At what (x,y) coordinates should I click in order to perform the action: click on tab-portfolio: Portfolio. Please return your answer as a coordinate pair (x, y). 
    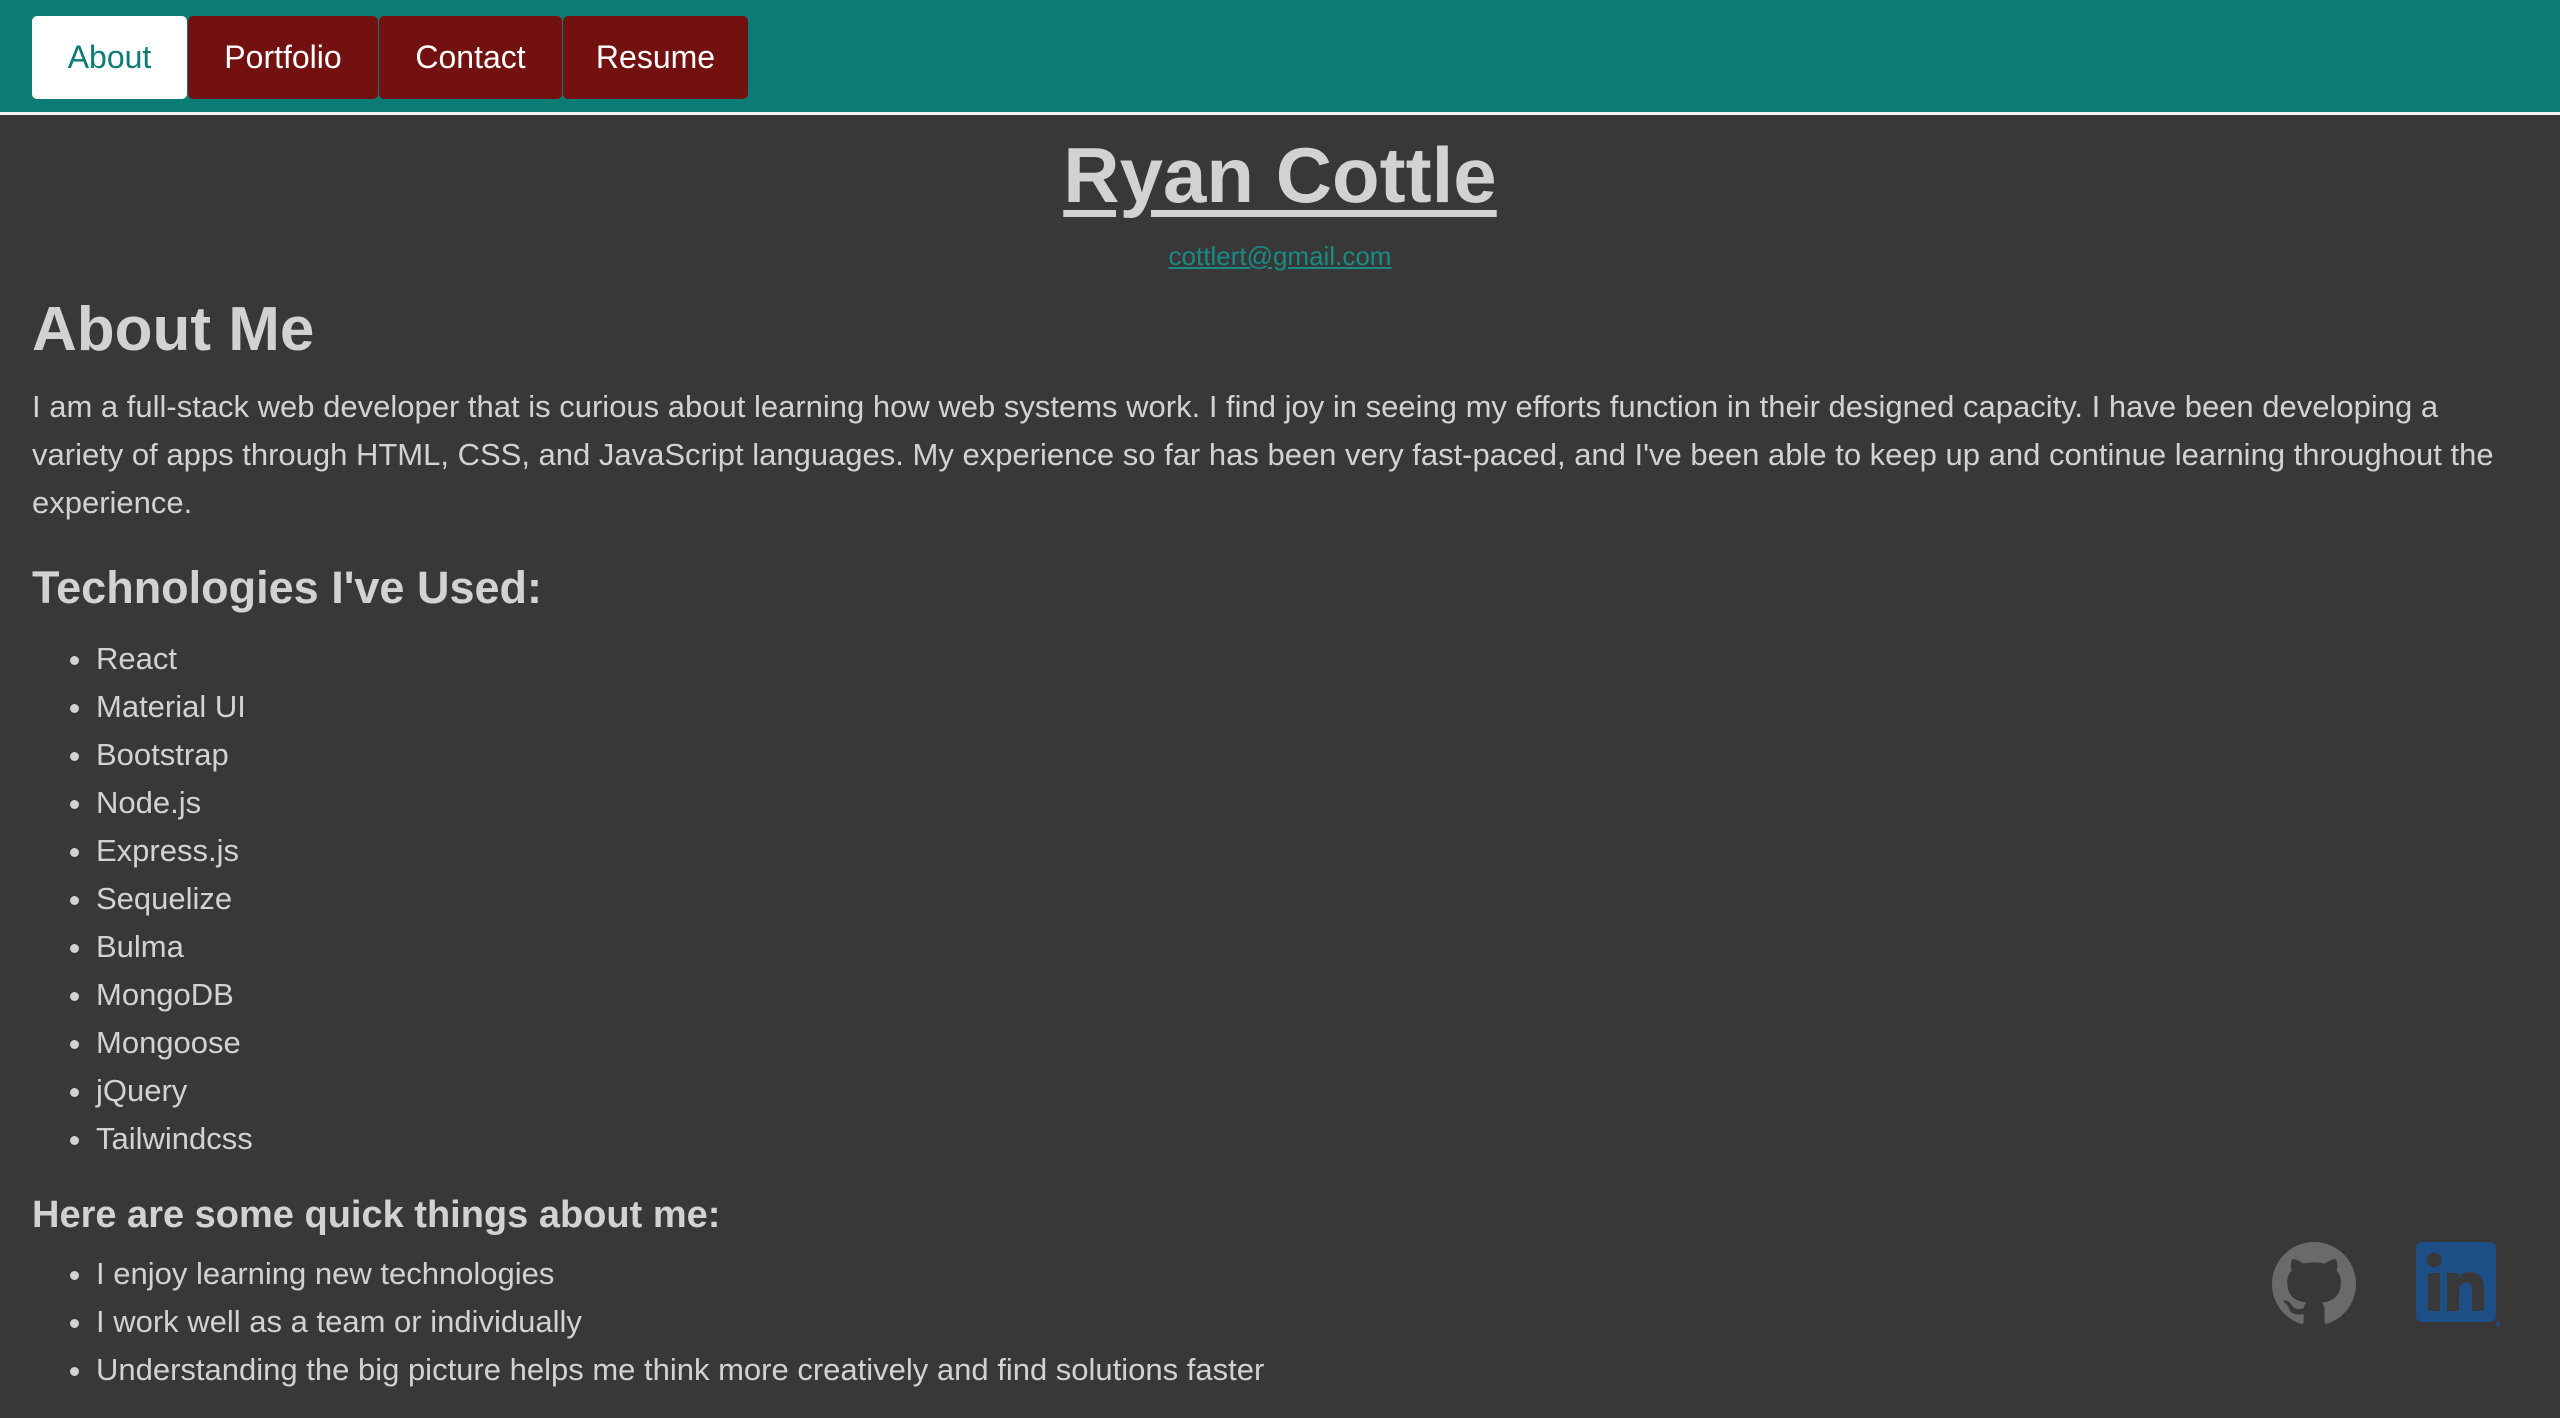
    Looking at the image, I should click on (283, 57).